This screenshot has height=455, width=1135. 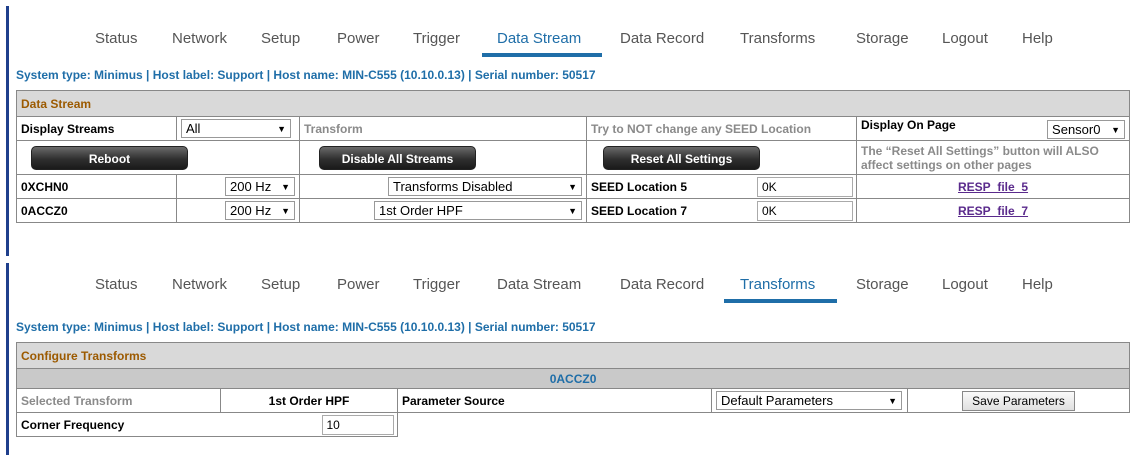 I want to click on transform-value: 1st Order HPF, so click(x=421, y=210).